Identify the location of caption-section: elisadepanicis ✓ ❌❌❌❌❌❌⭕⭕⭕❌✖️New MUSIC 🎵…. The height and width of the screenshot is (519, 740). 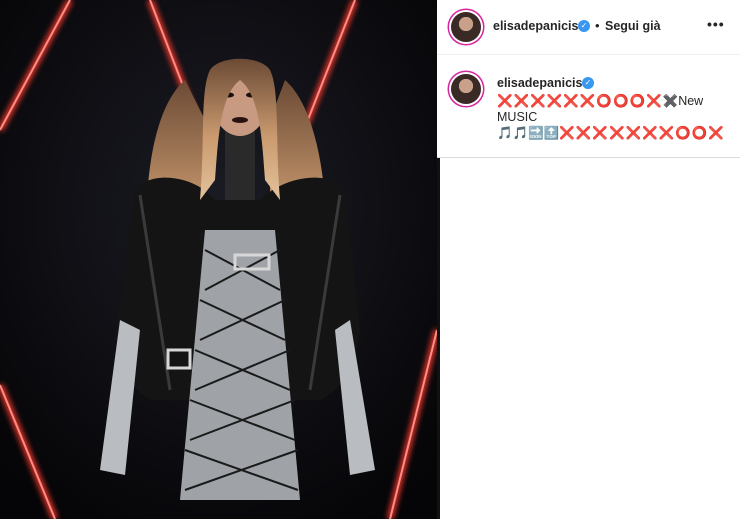
(588, 105).